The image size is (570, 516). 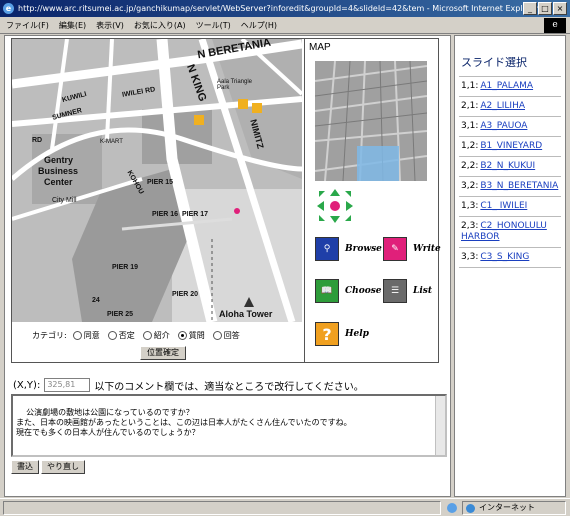 What do you see at coordinates (110, 25) in the screenshot?
I see `menu-view: 表示(V)` at bounding box center [110, 25].